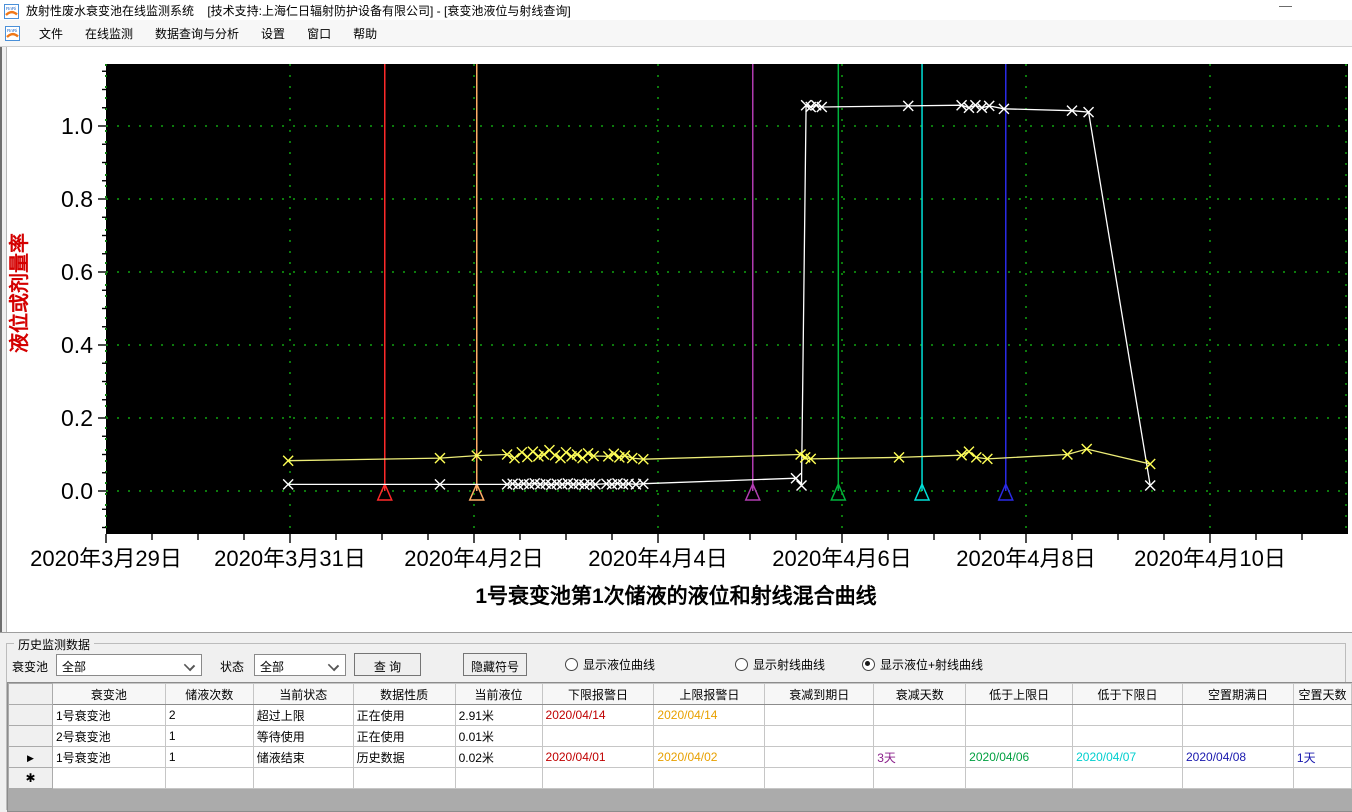 The image size is (1352, 812). I want to click on pool-filter-combobox: 全部, so click(129, 665).